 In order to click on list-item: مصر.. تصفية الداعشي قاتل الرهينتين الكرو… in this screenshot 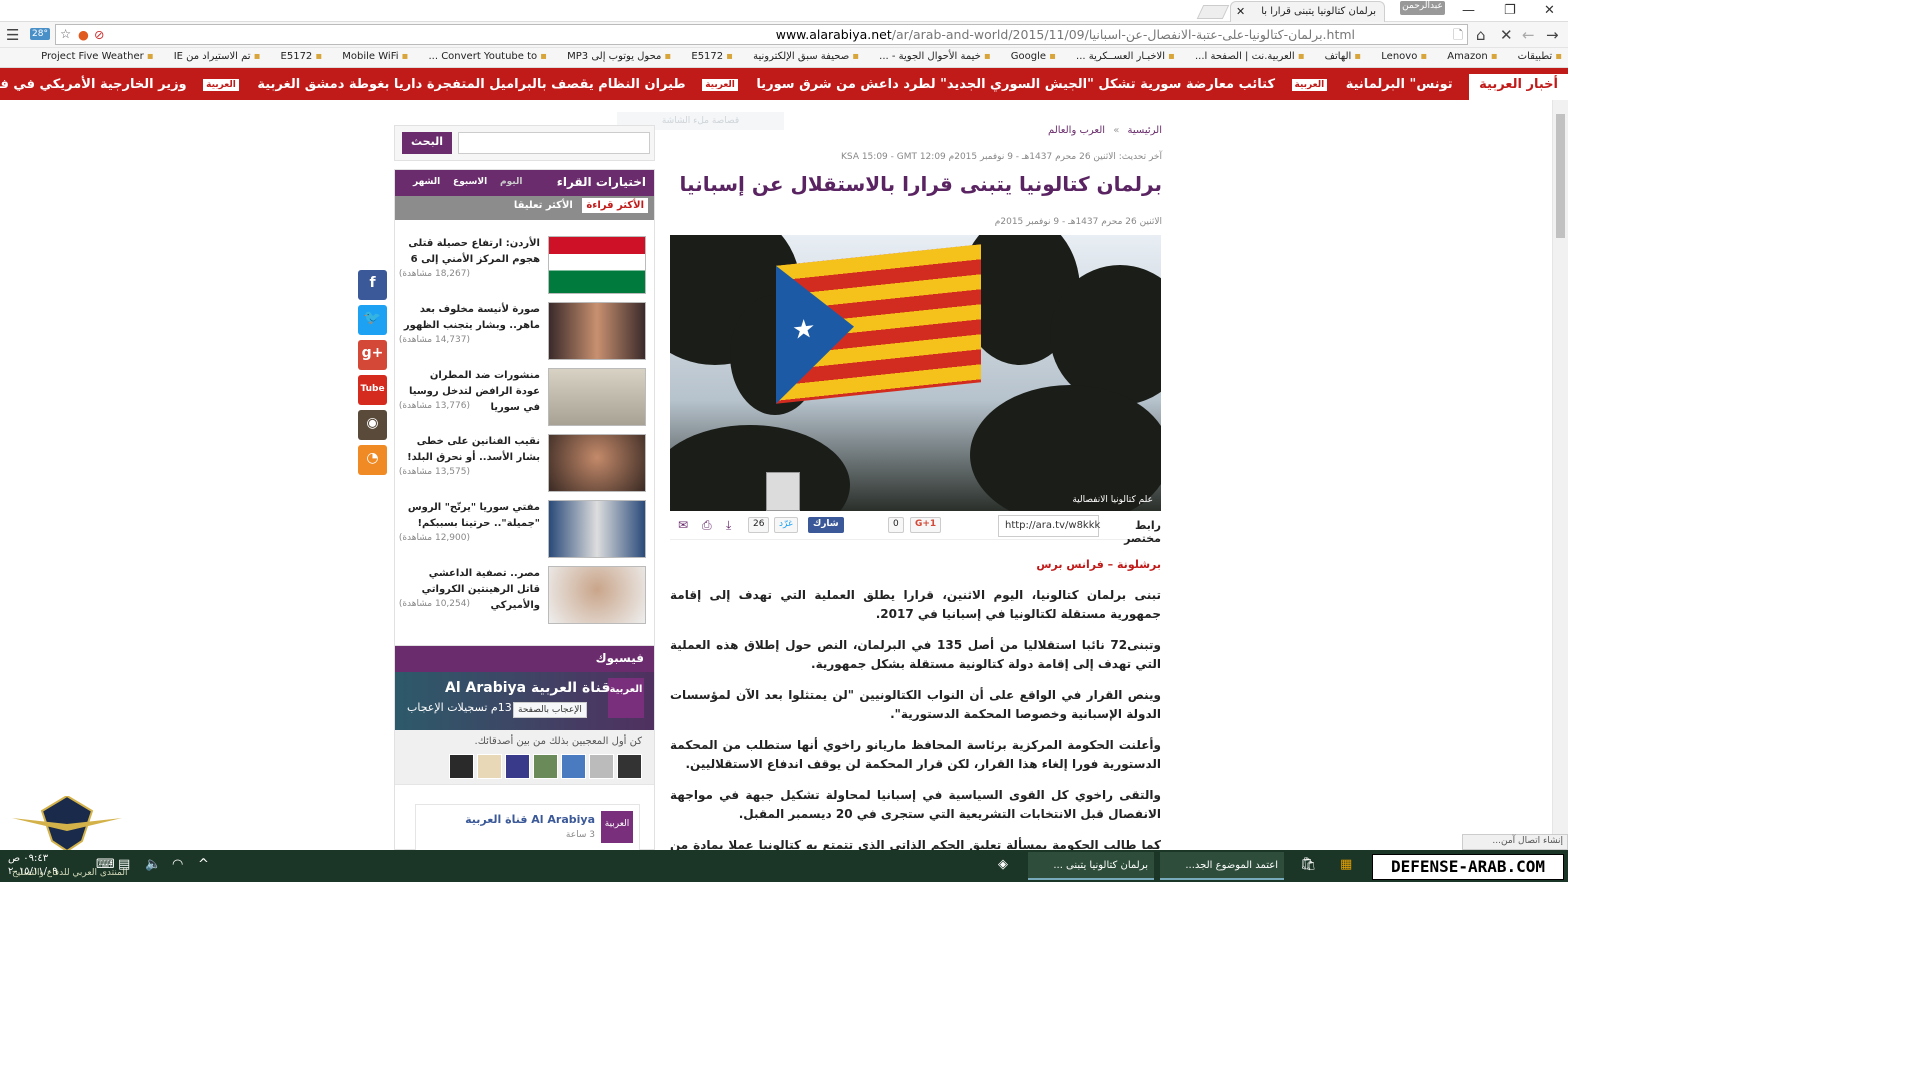, I will do `click(522, 596)`.